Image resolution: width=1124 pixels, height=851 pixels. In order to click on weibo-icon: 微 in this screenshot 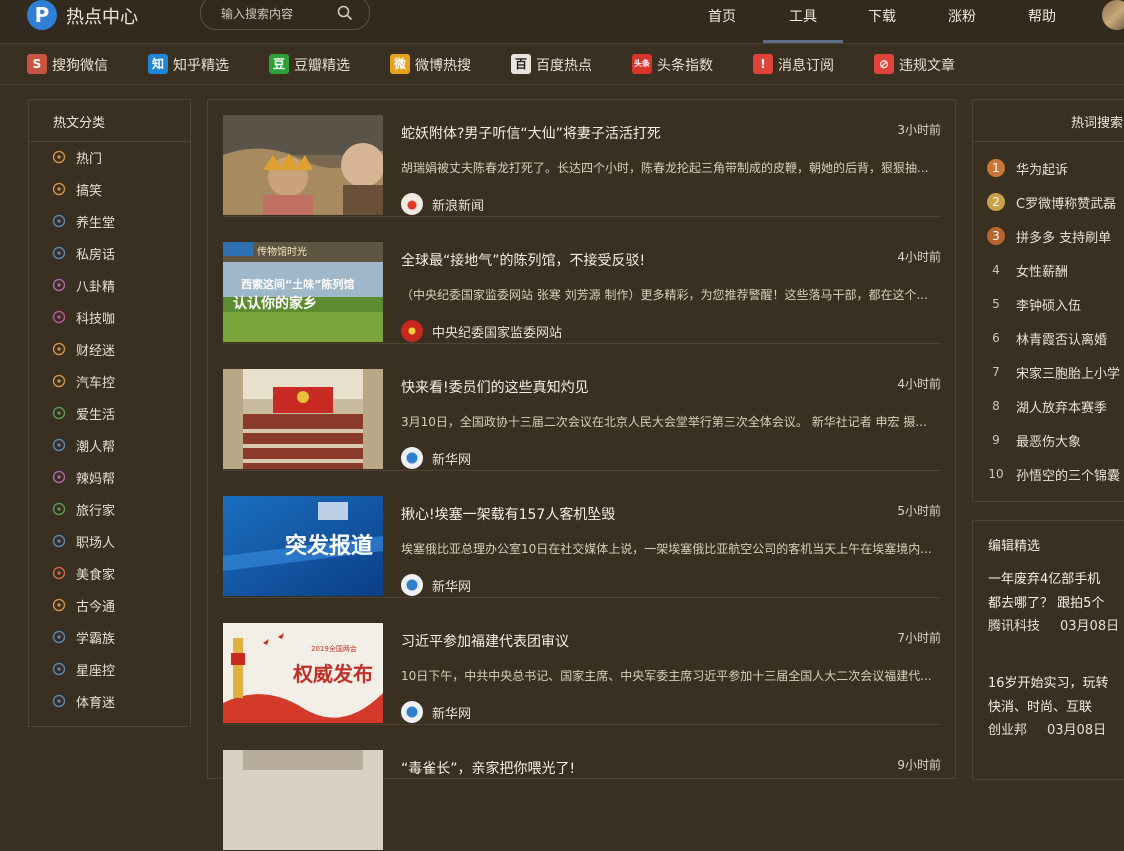, I will do `click(400, 64)`.